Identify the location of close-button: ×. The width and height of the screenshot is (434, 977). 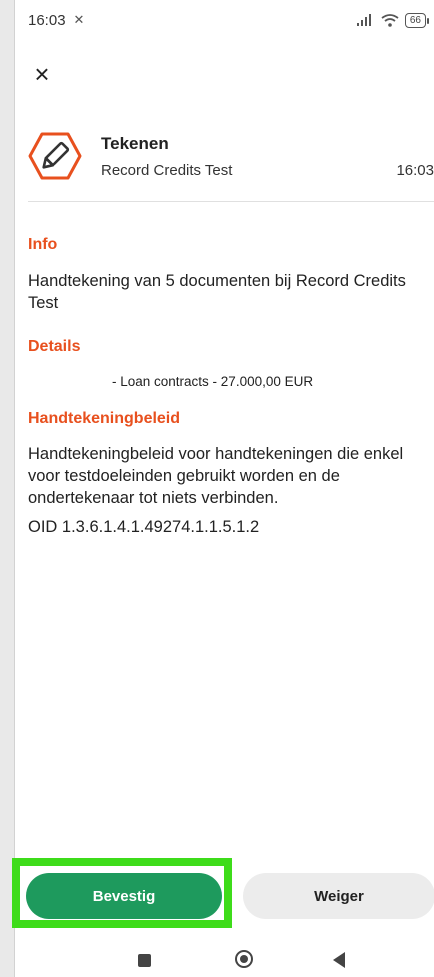
(42, 74).